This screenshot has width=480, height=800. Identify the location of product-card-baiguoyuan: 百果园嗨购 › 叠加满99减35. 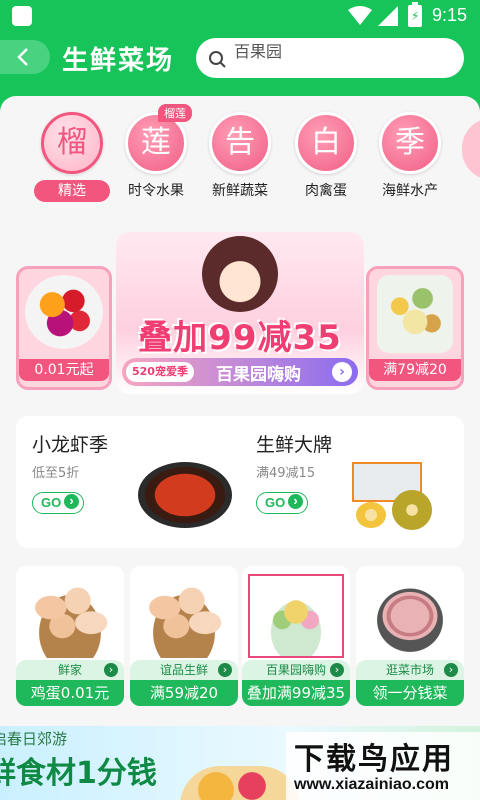
(296, 636).